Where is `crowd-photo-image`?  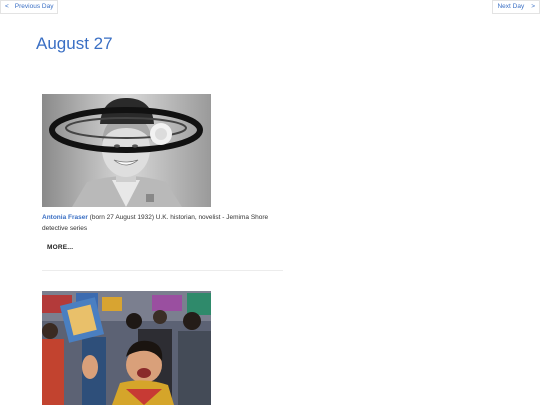 crowd-photo-image is located at coordinates (126, 348).